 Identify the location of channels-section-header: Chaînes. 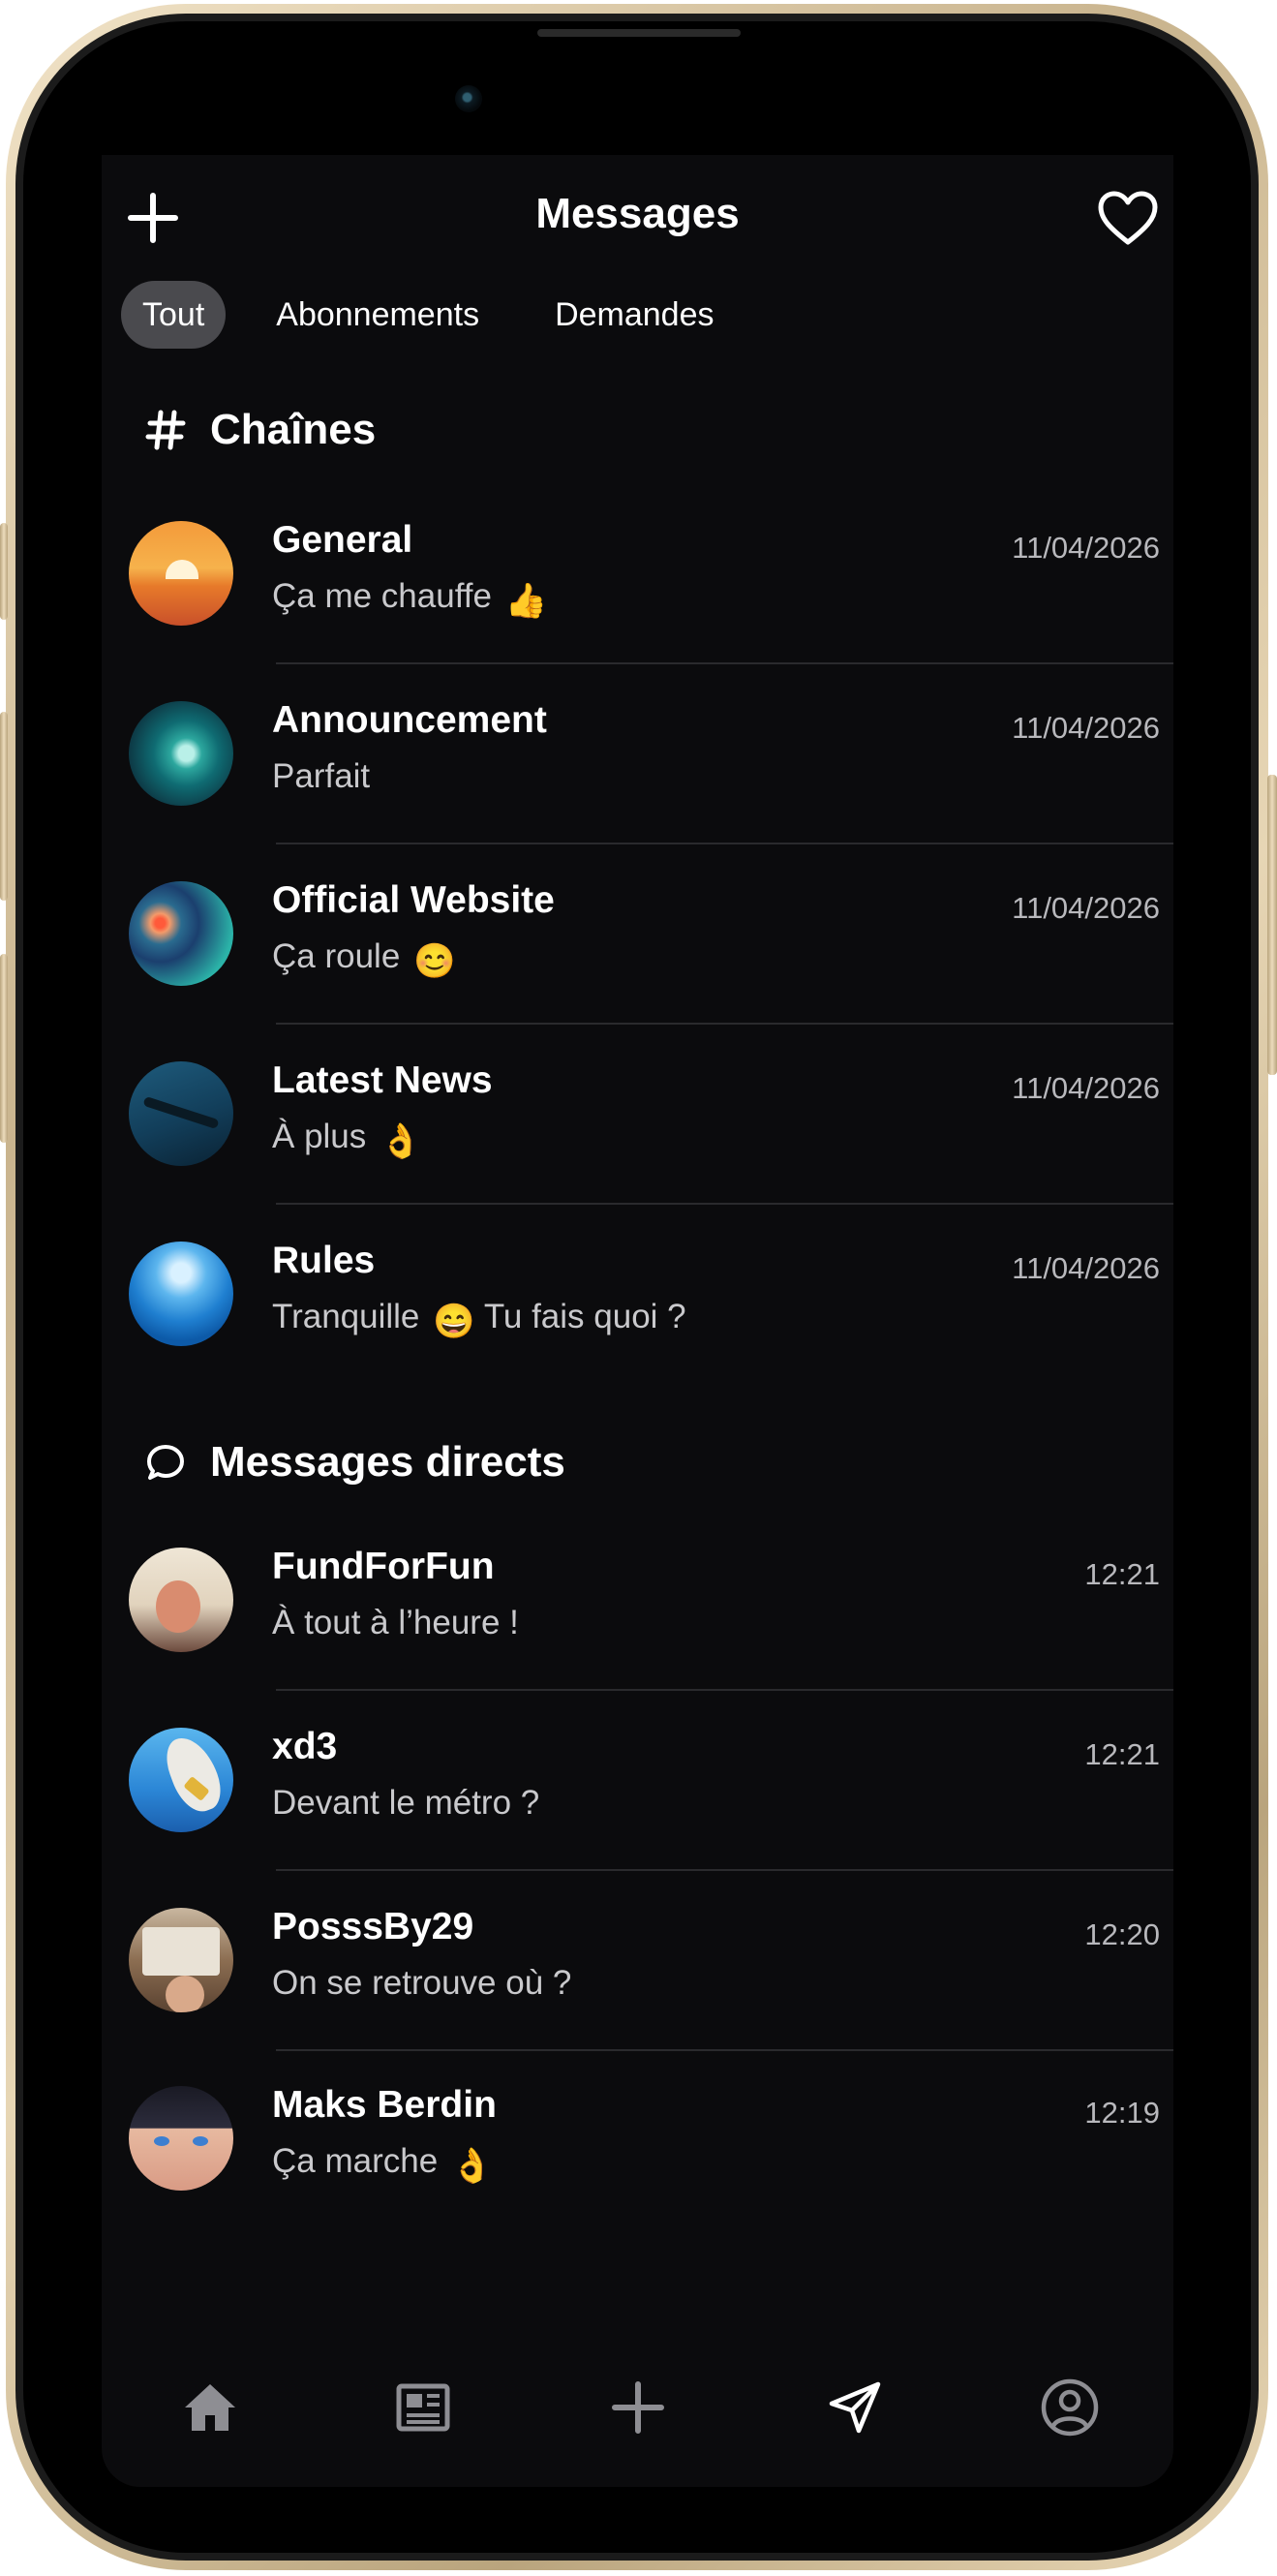
(259, 430).